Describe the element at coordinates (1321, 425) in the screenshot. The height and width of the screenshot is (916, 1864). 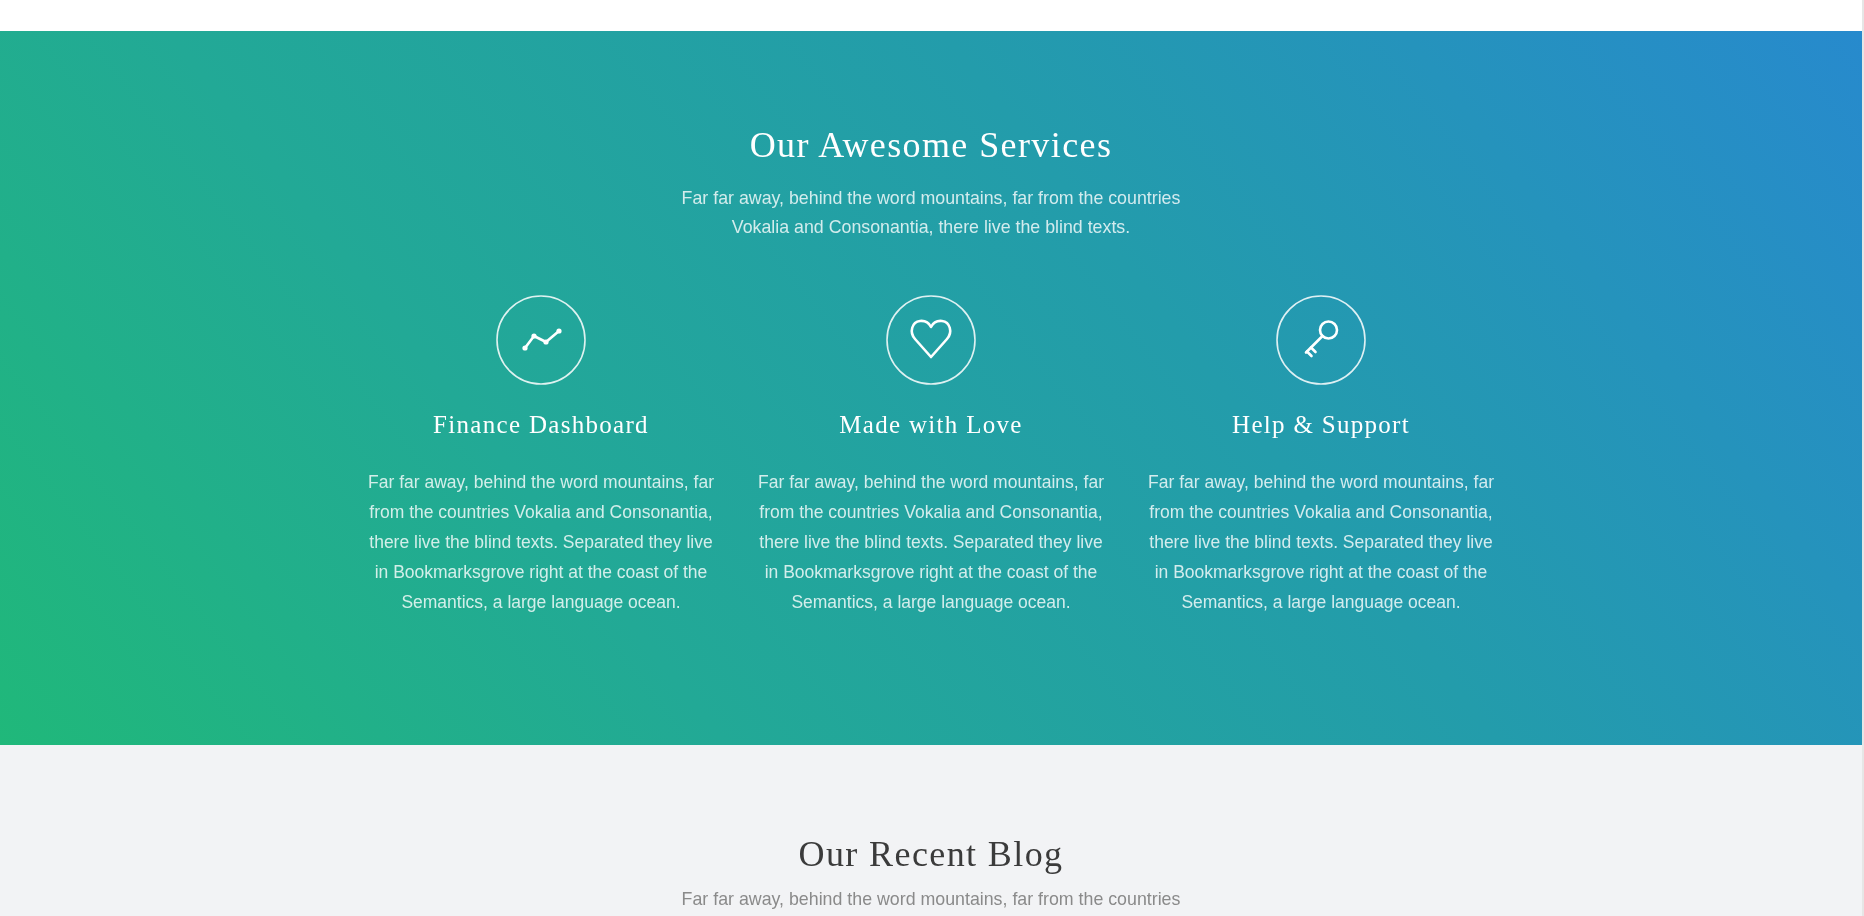
I see `service-title: Help & Support` at that location.